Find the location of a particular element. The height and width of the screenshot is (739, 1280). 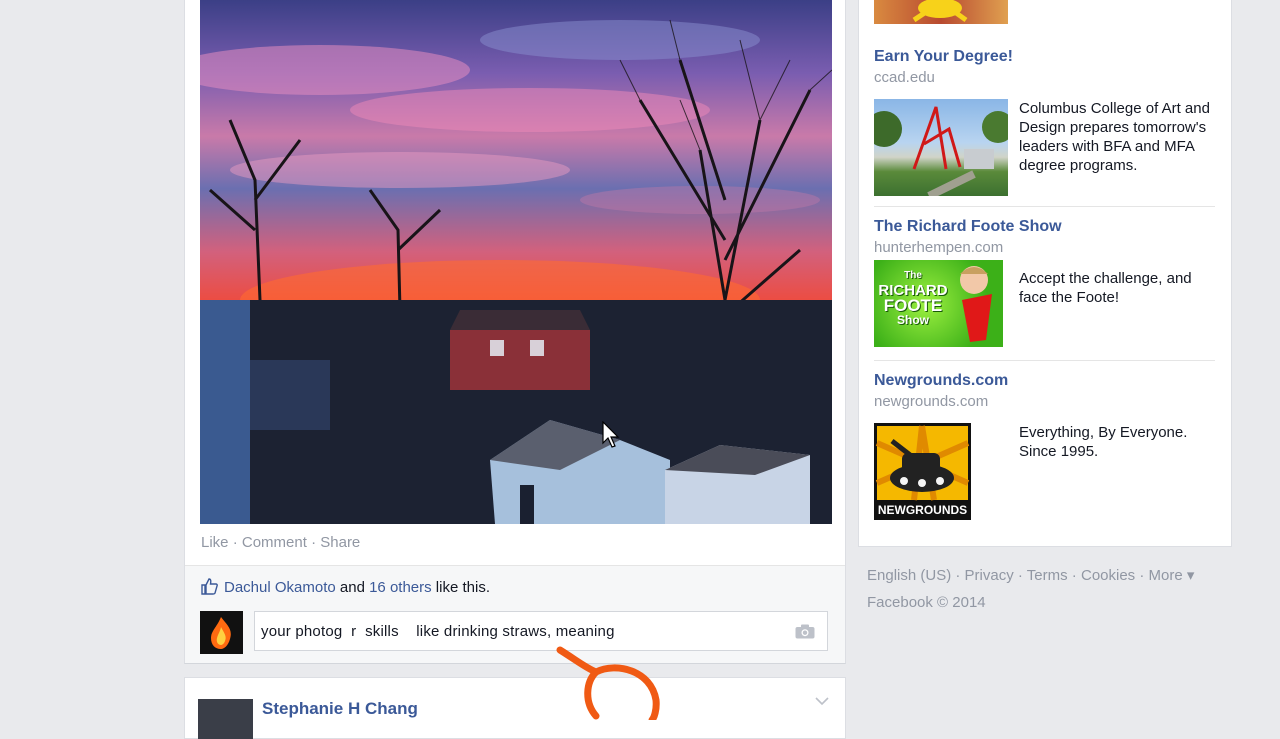

commenter-avatar is located at coordinates (221, 632).